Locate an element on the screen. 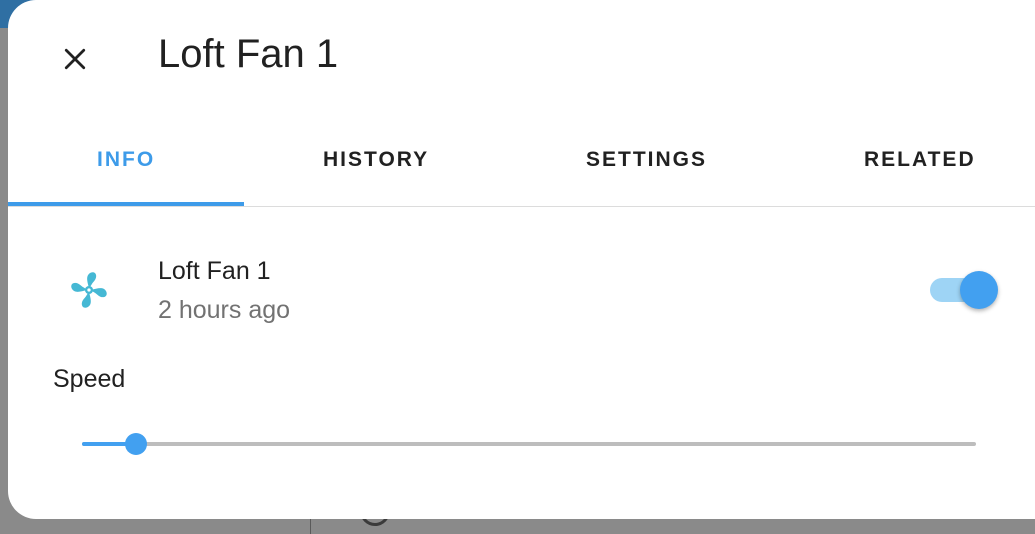 This screenshot has width=1035, height=534. close-button is located at coordinates (75, 59).